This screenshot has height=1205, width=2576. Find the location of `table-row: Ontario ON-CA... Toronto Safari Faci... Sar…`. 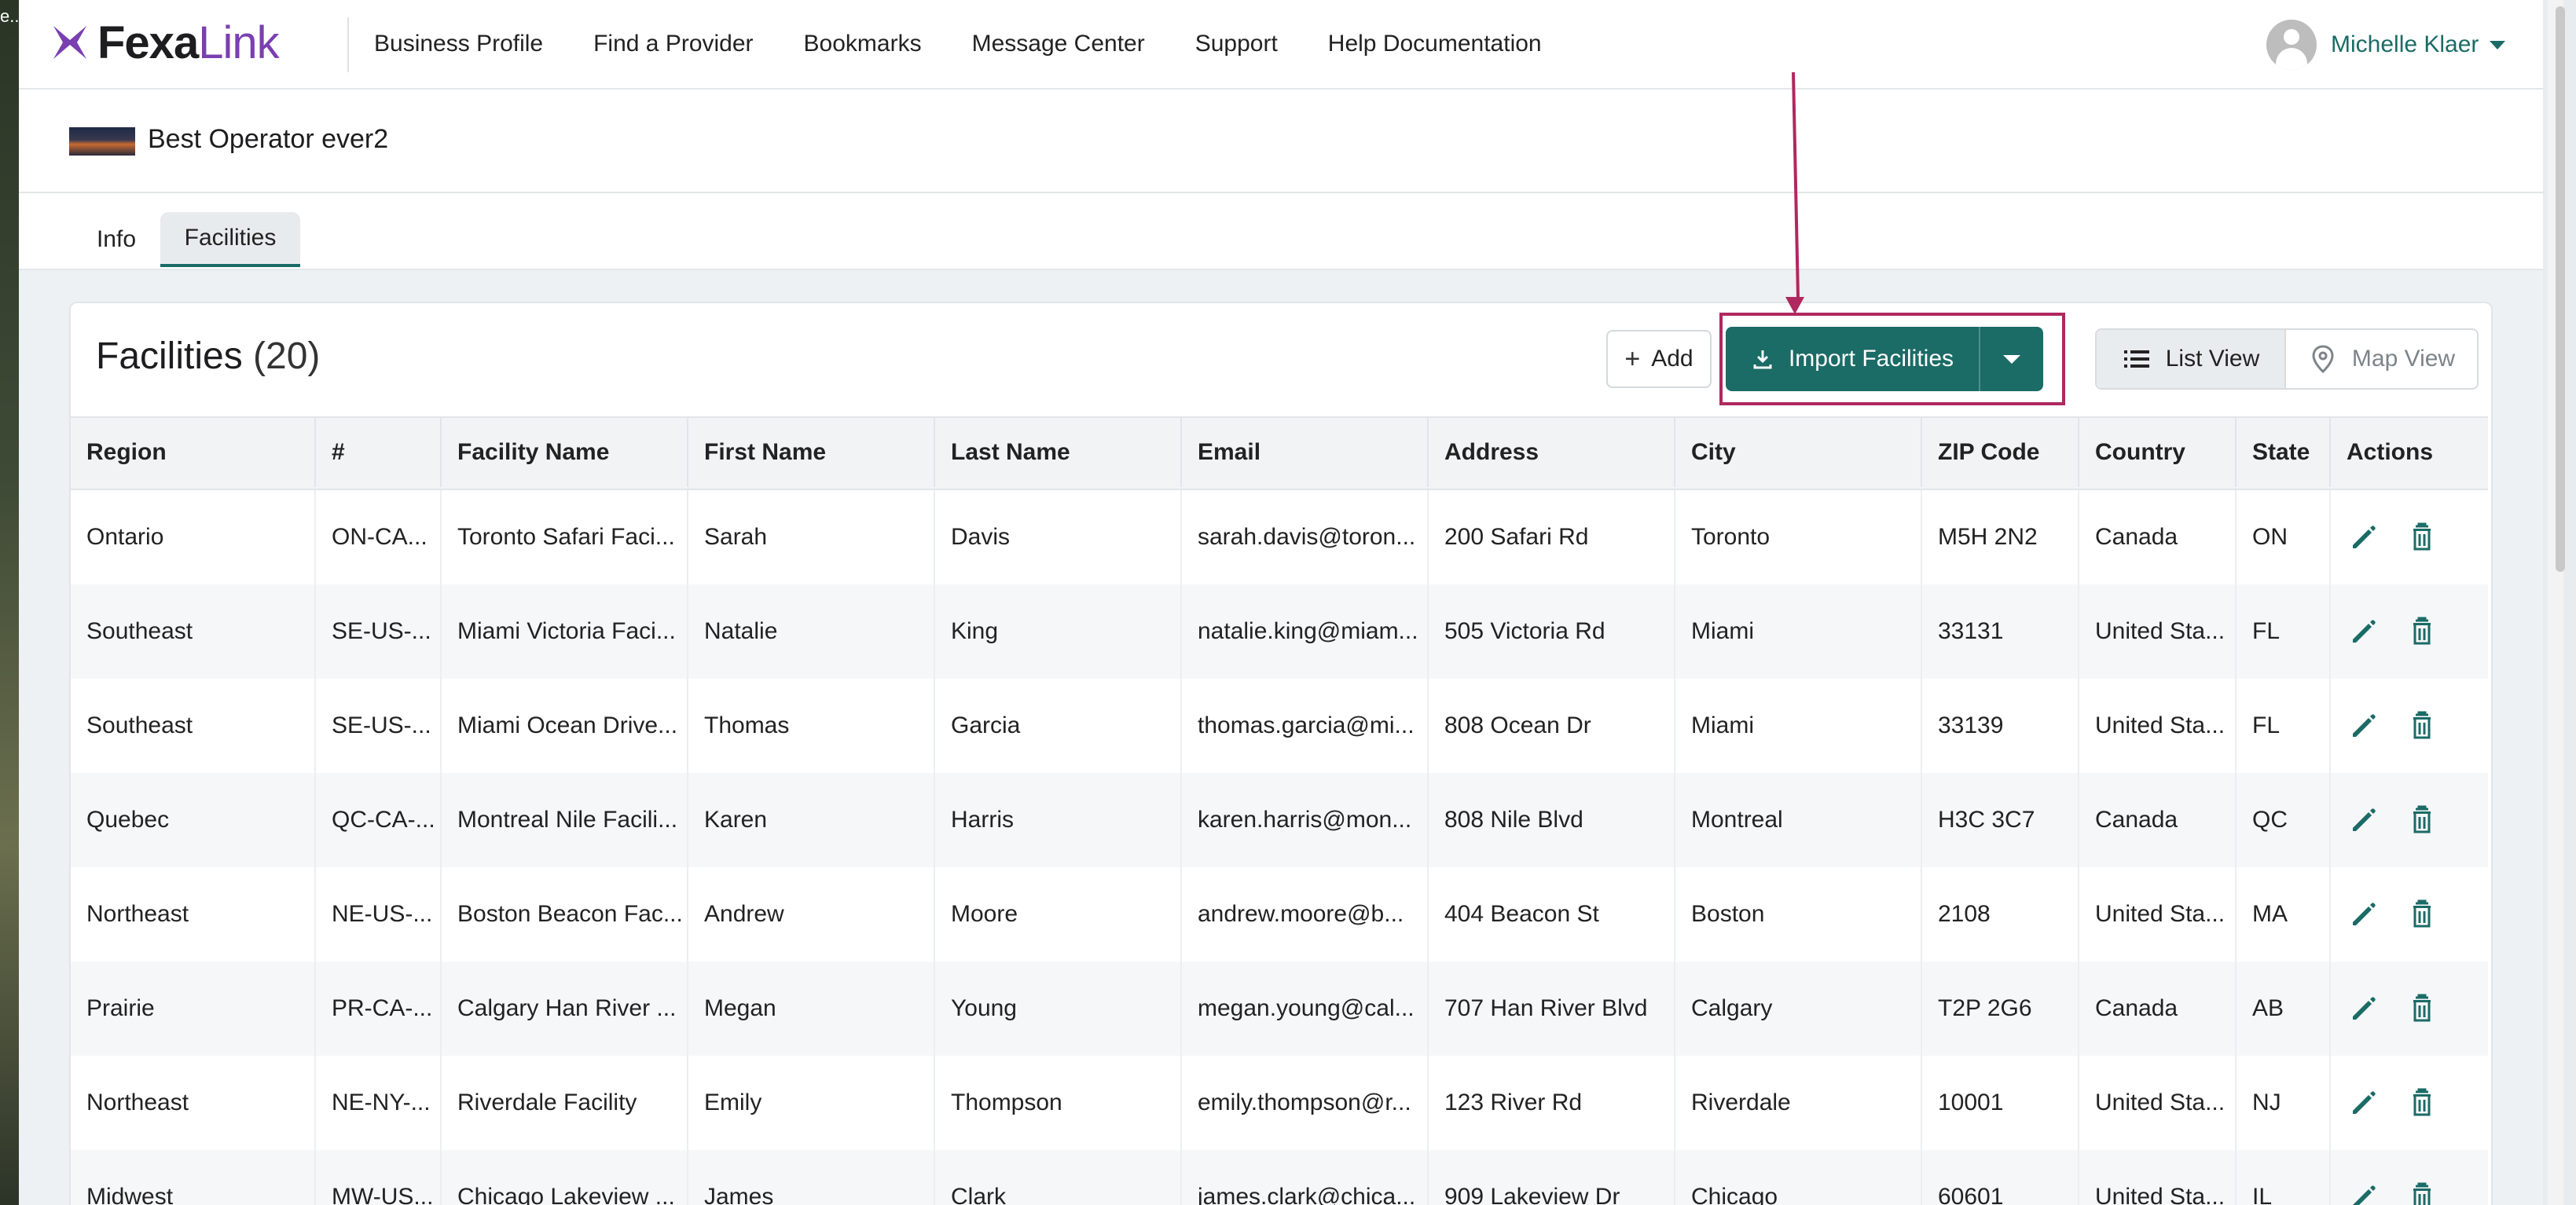

table-row: Ontario ON-CA... Toronto Safari Faci... Sar… is located at coordinates (1279, 537).